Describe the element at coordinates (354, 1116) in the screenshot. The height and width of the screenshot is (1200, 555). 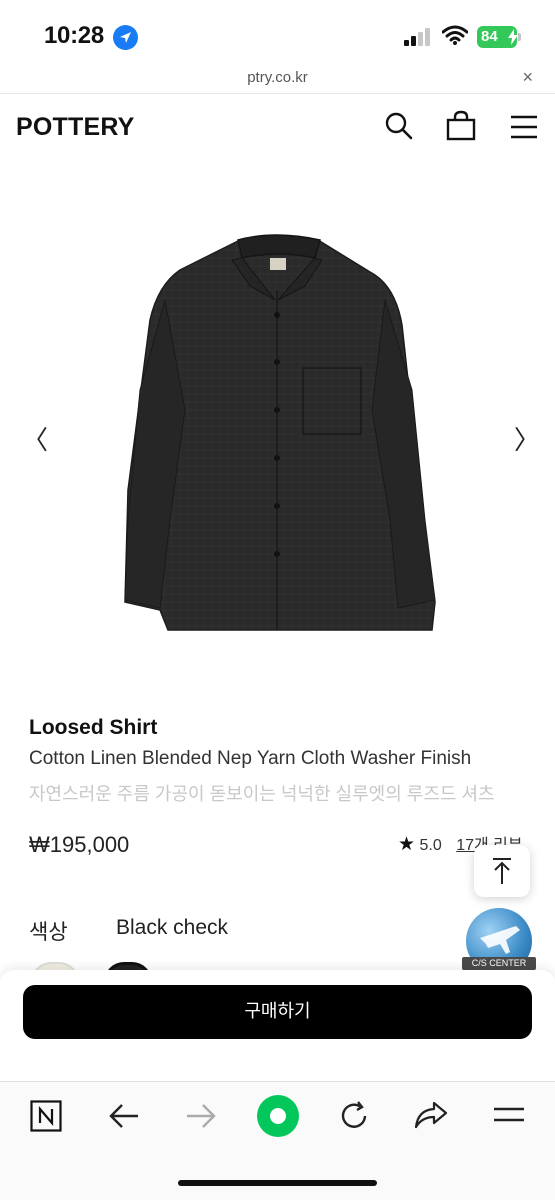
I see `refresh-icon` at that location.